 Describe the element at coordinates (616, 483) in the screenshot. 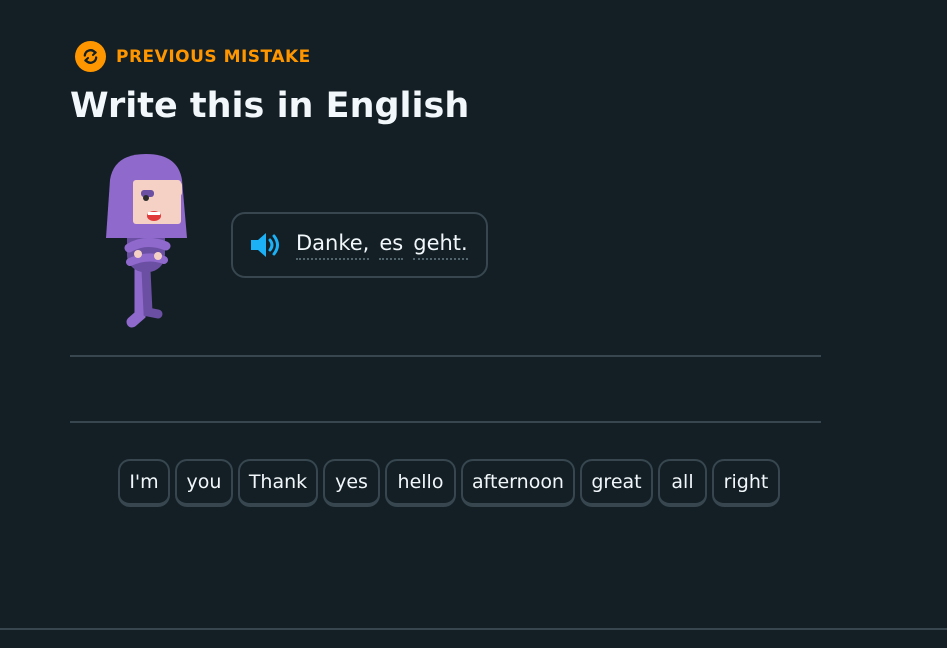

I see `word-tile: great` at that location.